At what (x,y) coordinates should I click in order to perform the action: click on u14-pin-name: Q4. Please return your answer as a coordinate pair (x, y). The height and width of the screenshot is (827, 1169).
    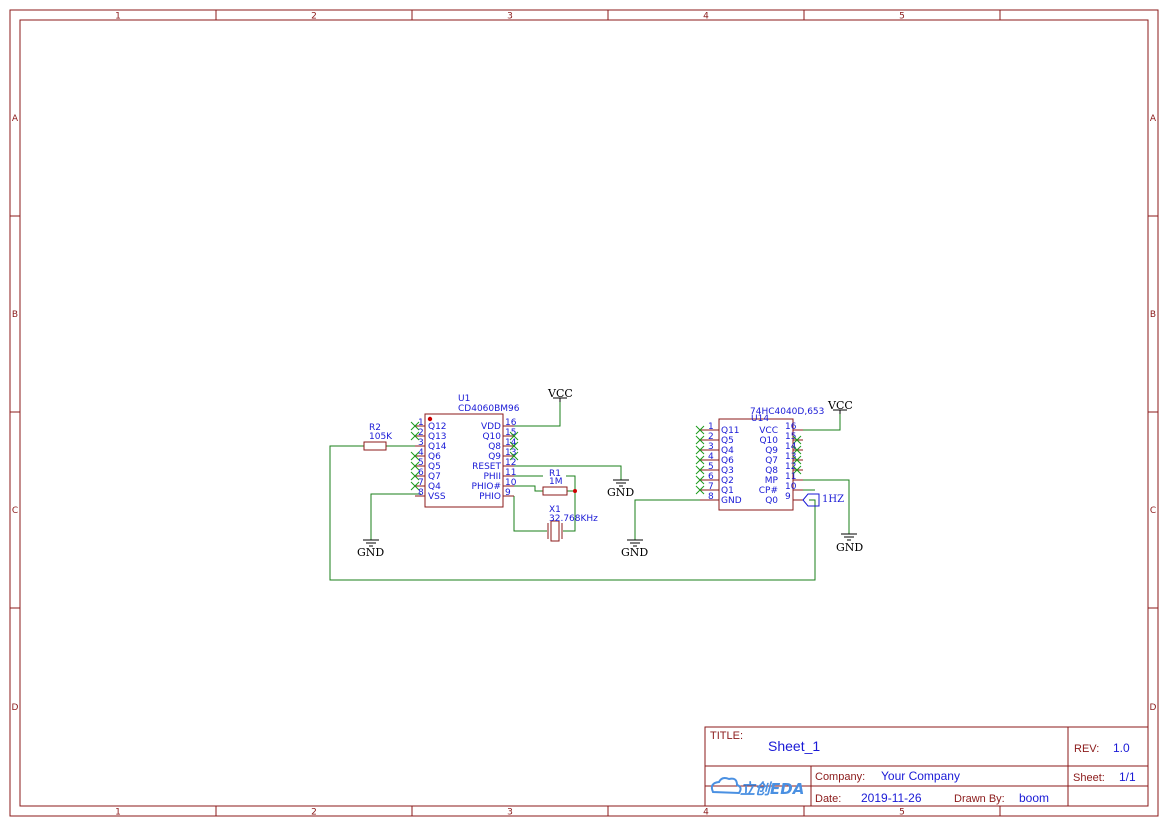
    Looking at the image, I should click on (727, 451).